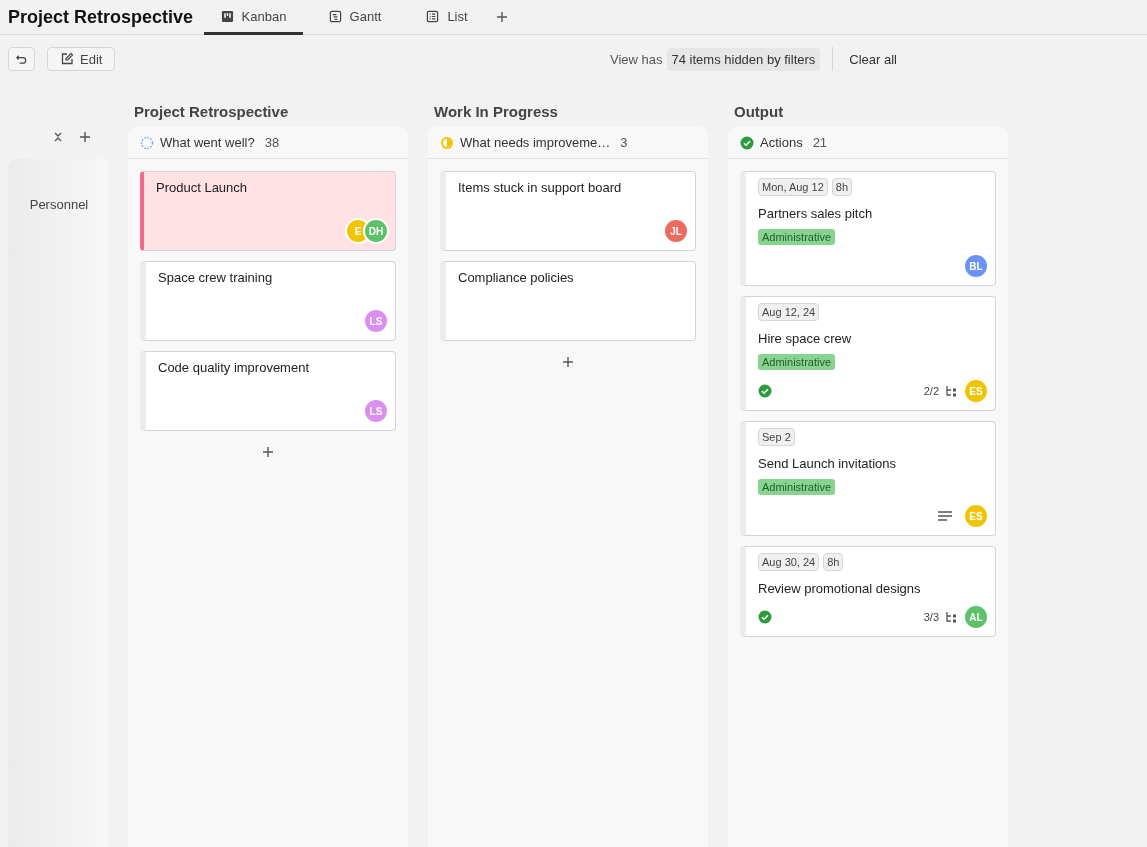 This screenshot has width=1147, height=847. I want to click on kanban-icon, so click(227, 16).